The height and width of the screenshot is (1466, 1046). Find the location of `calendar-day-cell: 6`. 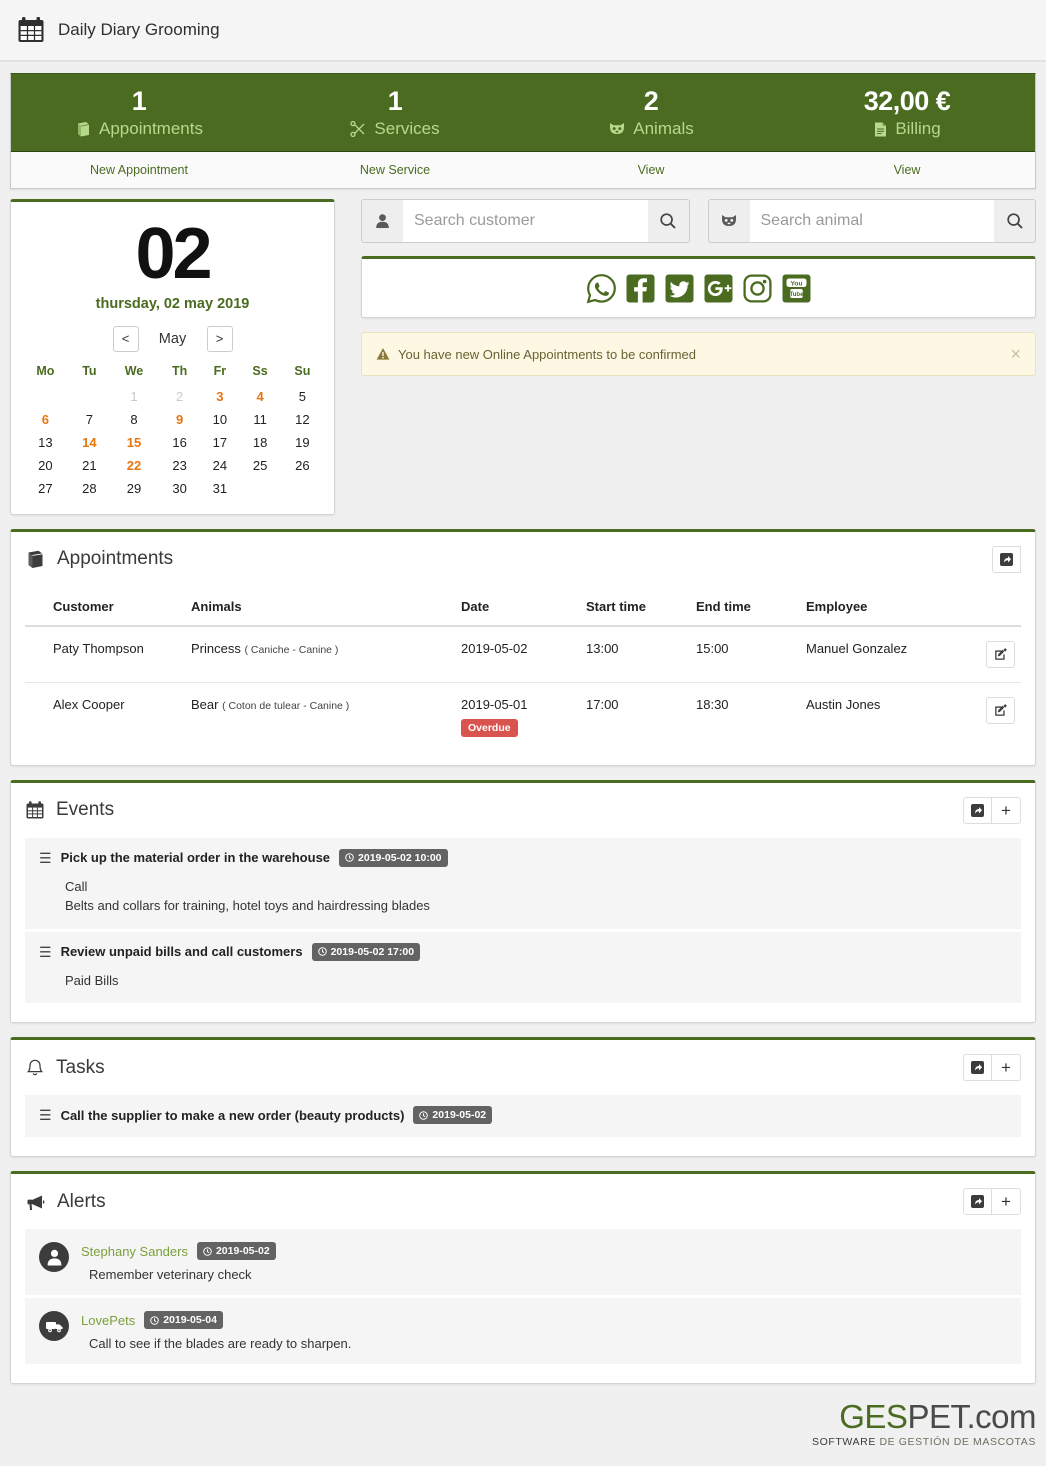

calendar-day-cell: 6 is located at coordinates (45, 419).